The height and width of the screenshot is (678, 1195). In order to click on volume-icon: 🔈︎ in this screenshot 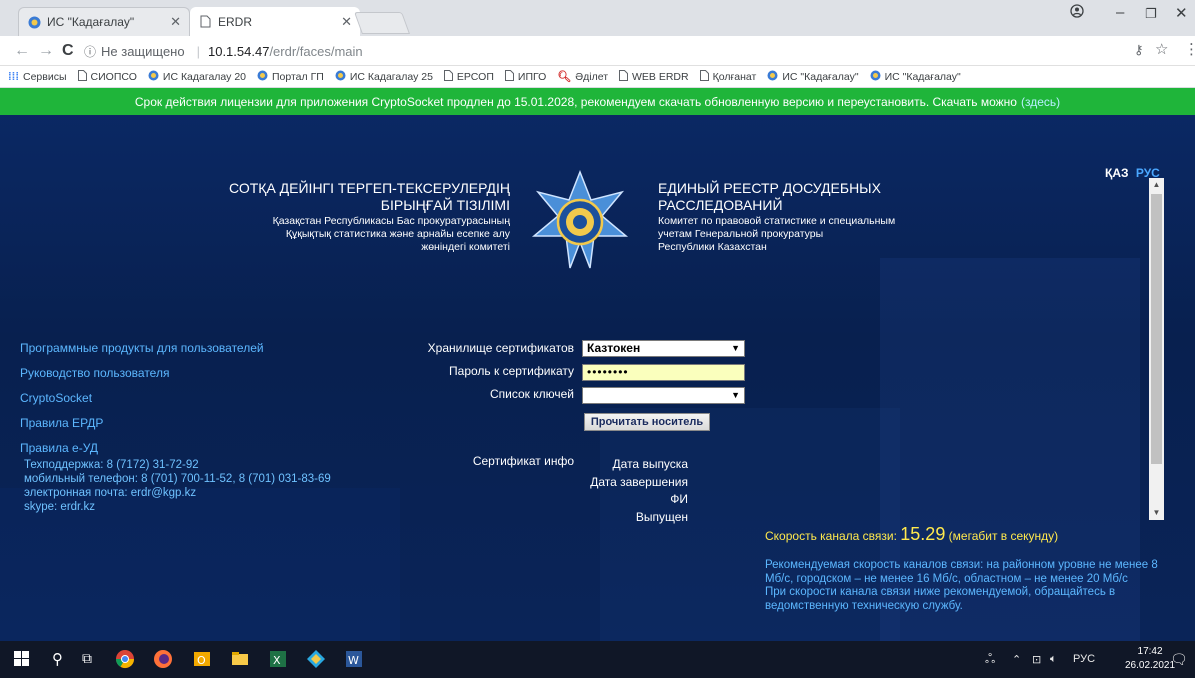, I will do `click(1053, 659)`.